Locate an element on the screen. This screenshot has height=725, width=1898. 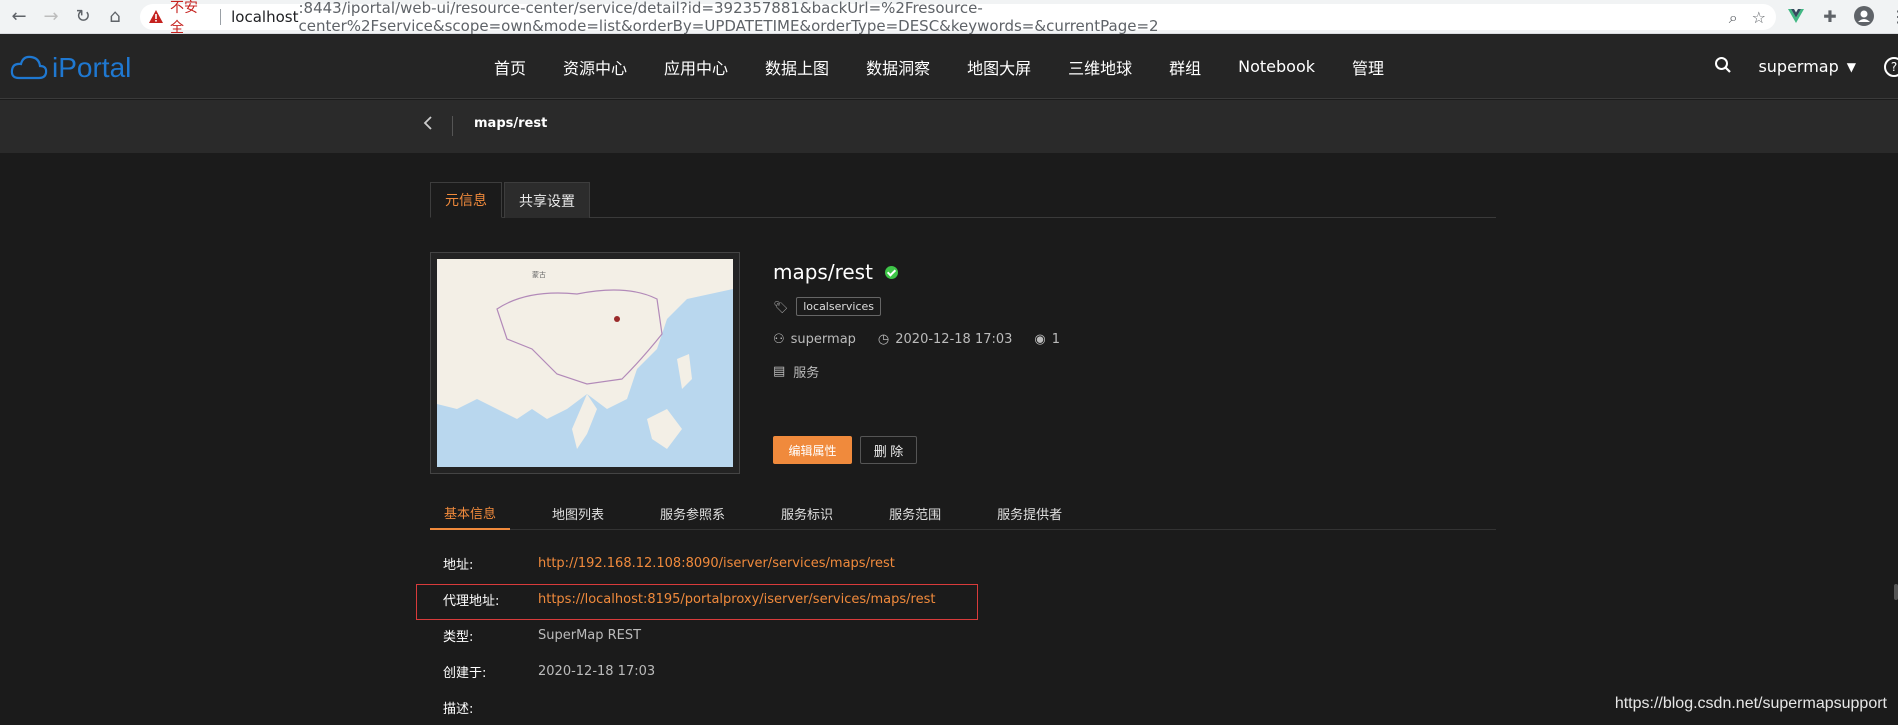
insecure-label: 不安全 is located at coordinates (184, 18).